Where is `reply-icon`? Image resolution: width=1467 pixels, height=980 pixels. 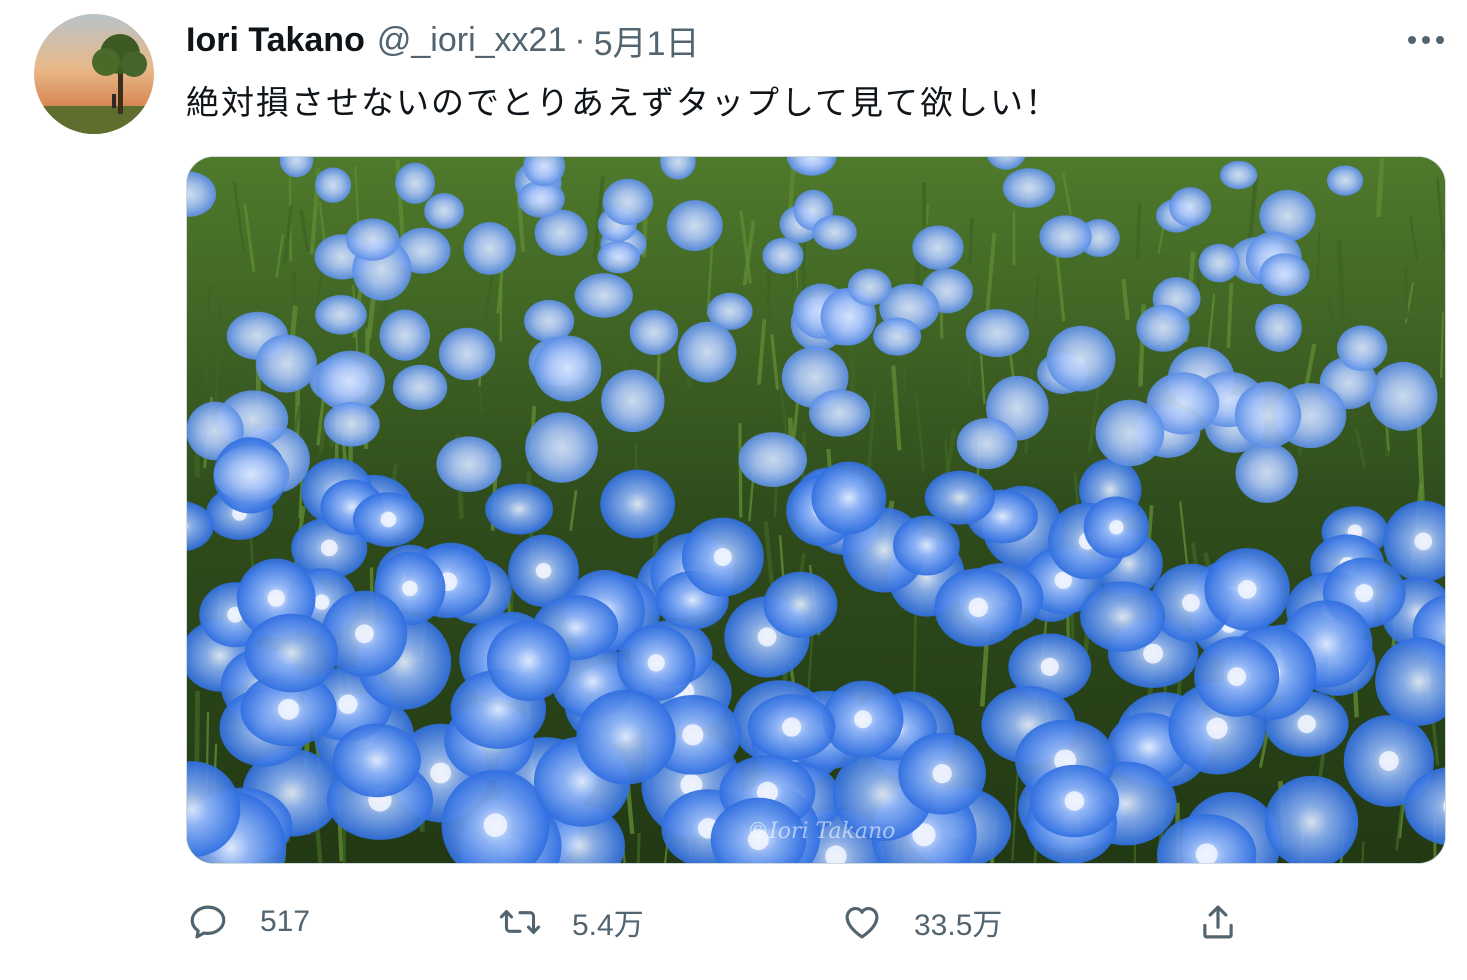
reply-icon is located at coordinates (208, 922).